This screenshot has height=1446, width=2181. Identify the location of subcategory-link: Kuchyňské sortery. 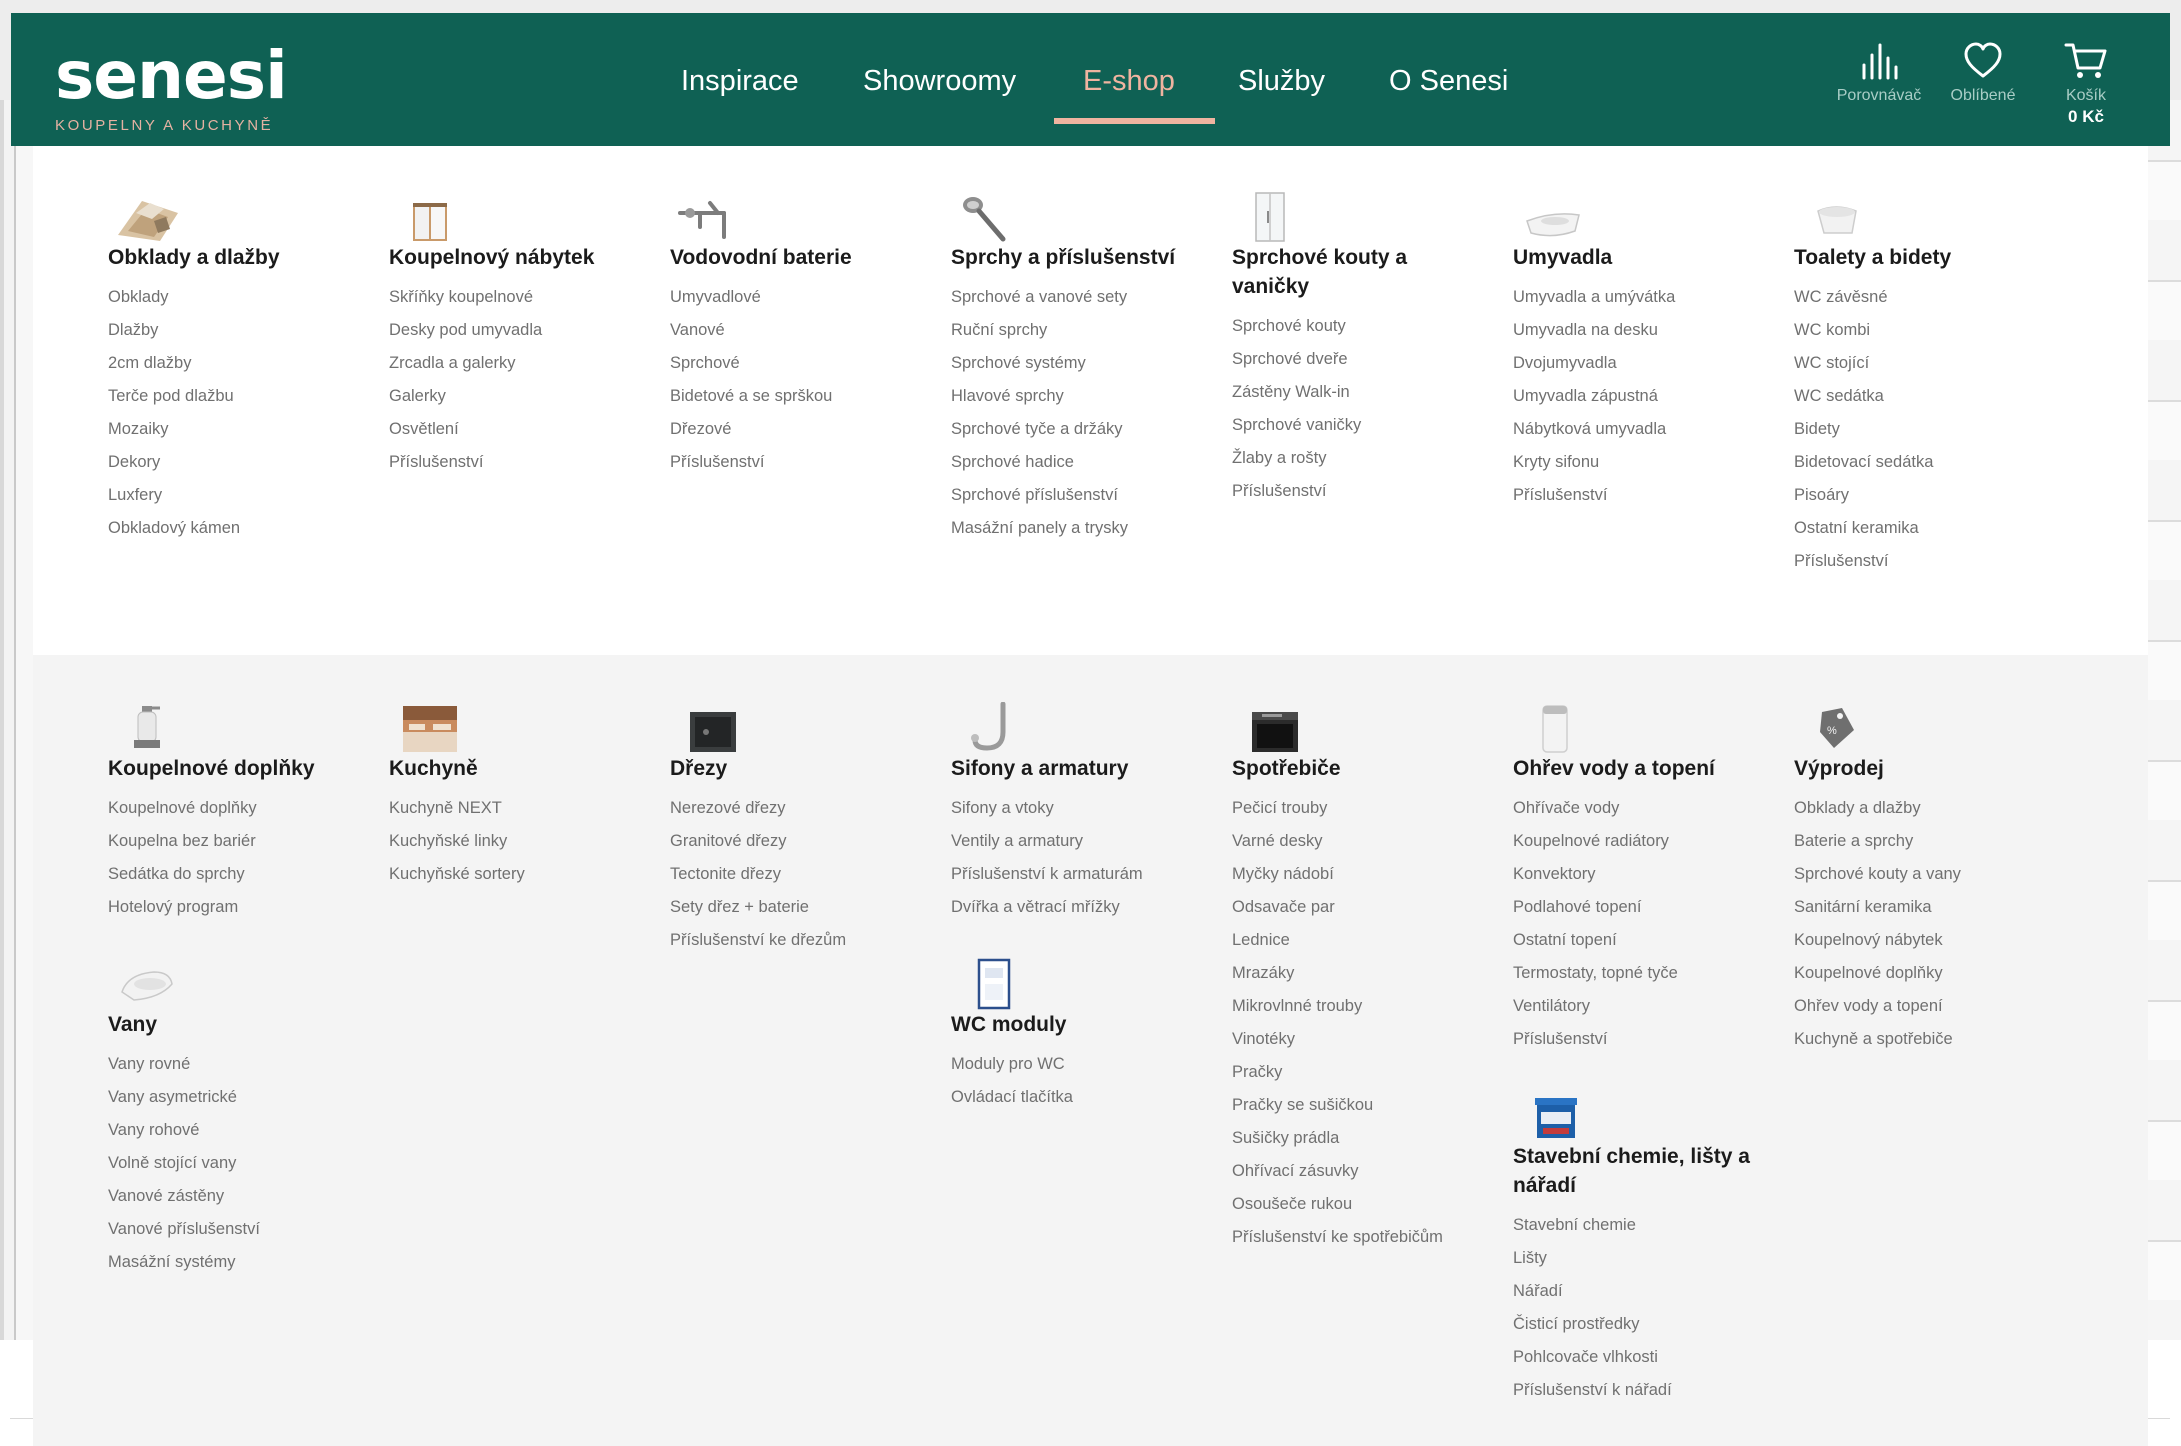
(516, 874).